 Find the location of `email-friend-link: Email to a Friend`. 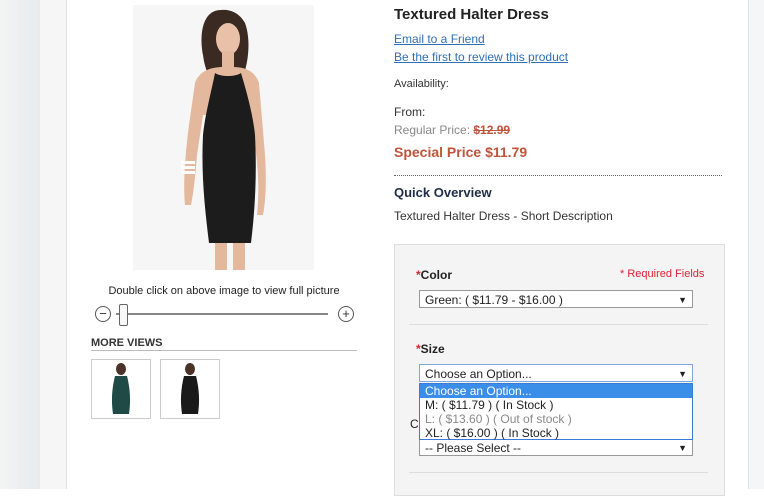

email-friend-link: Email to a Friend is located at coordinates (439, 39).